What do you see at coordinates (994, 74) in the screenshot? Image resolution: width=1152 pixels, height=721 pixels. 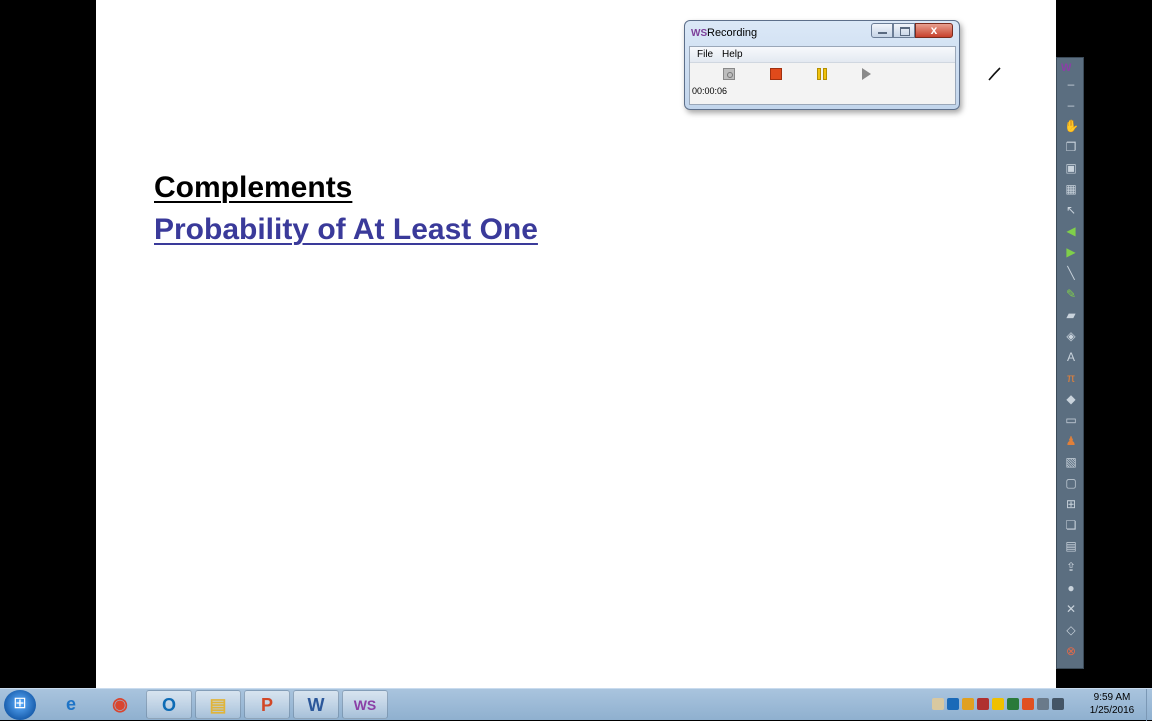 I see `pen-stroke` at bounding box center [994, 74].